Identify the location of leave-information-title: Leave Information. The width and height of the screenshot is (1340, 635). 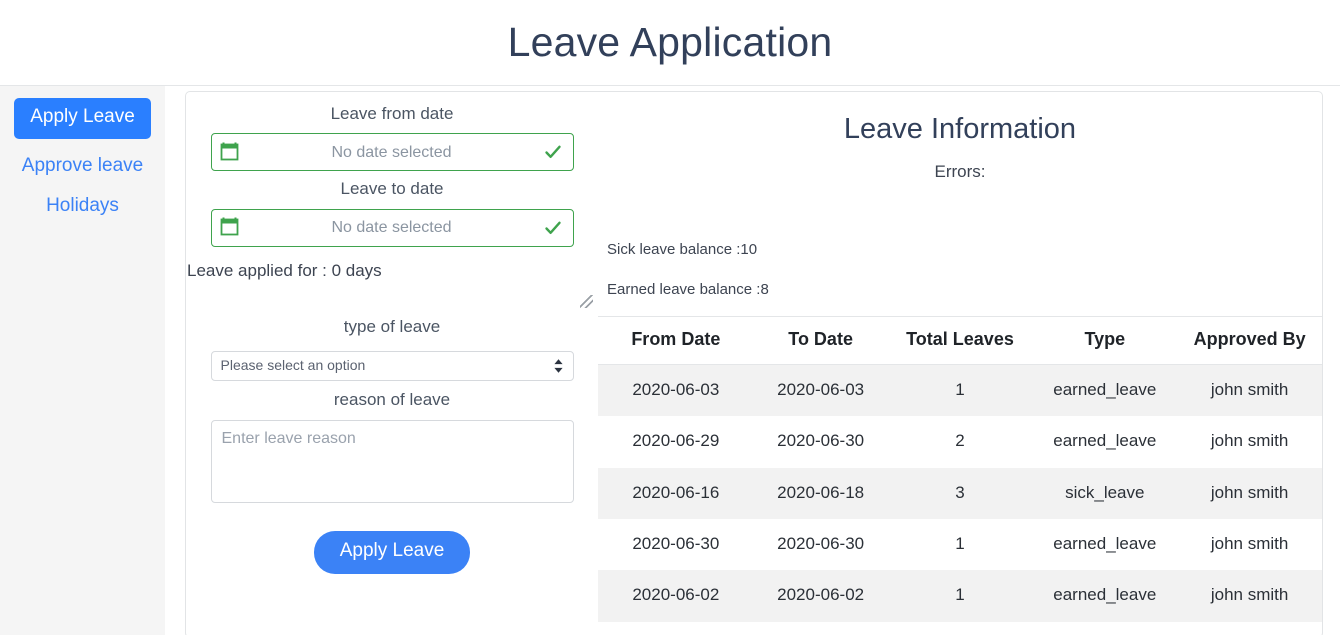
(960, 129).